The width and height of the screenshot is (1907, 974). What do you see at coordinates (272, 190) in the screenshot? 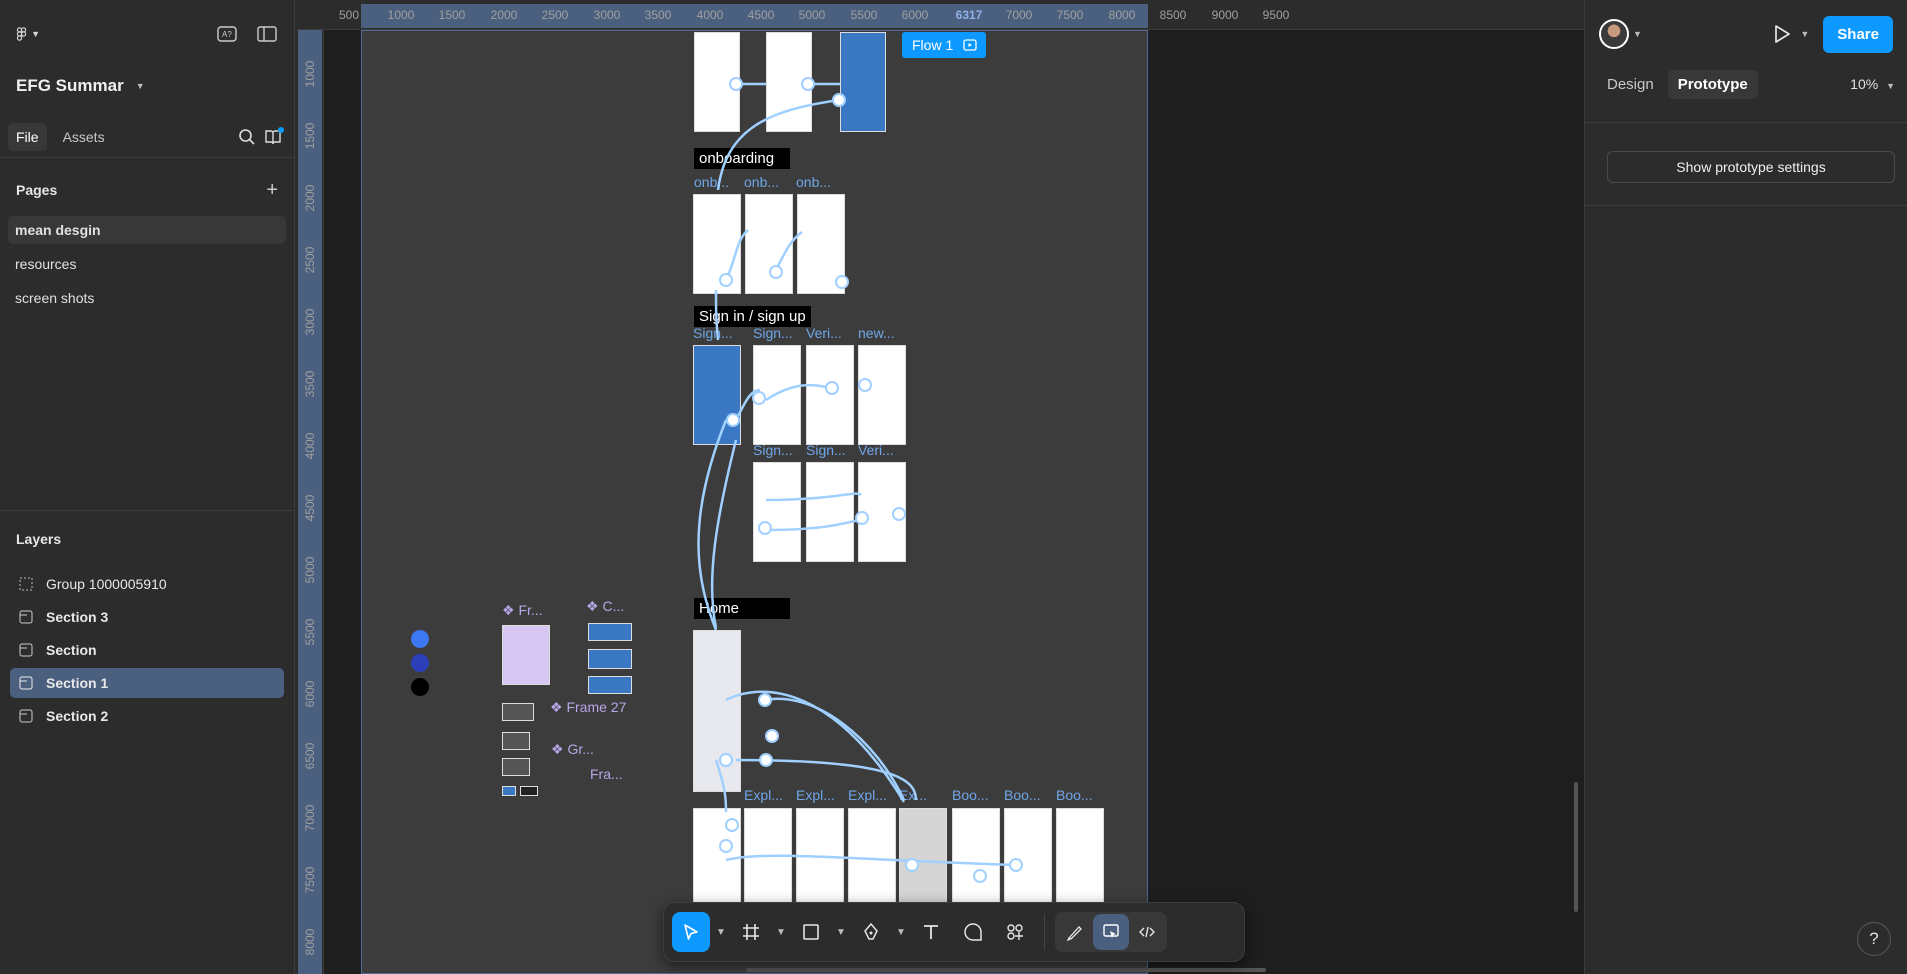
I see `add-page-button: +` at bounding box center [272, 190].